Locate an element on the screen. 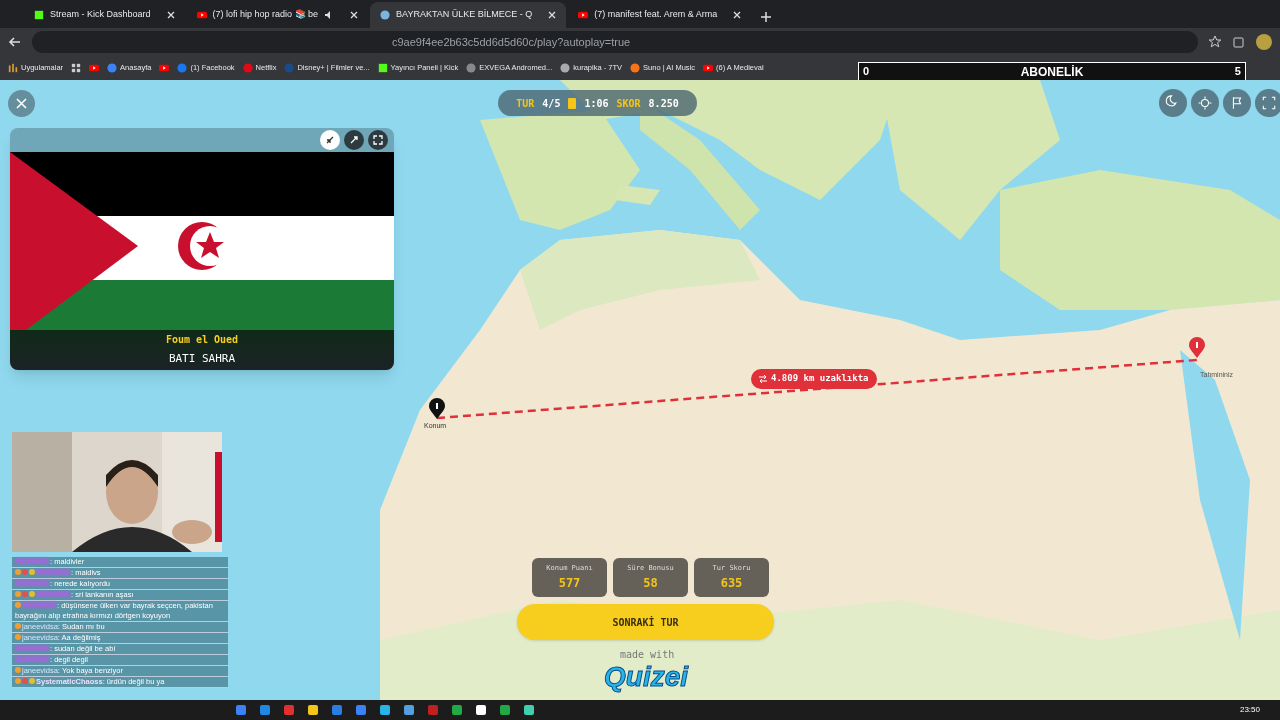 This screenshot has width=1280, height=720. new-tab-icon is located at coordinates (766, 17).